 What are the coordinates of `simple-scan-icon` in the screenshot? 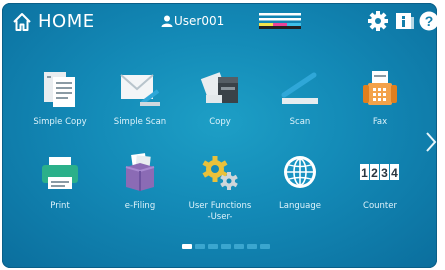 It's located at (140, 90).